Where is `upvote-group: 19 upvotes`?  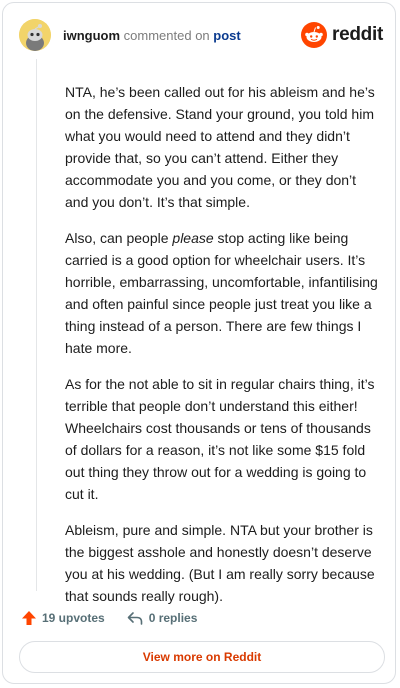 upvote-group: 19 upvotes is located at coordinates (63, 618).